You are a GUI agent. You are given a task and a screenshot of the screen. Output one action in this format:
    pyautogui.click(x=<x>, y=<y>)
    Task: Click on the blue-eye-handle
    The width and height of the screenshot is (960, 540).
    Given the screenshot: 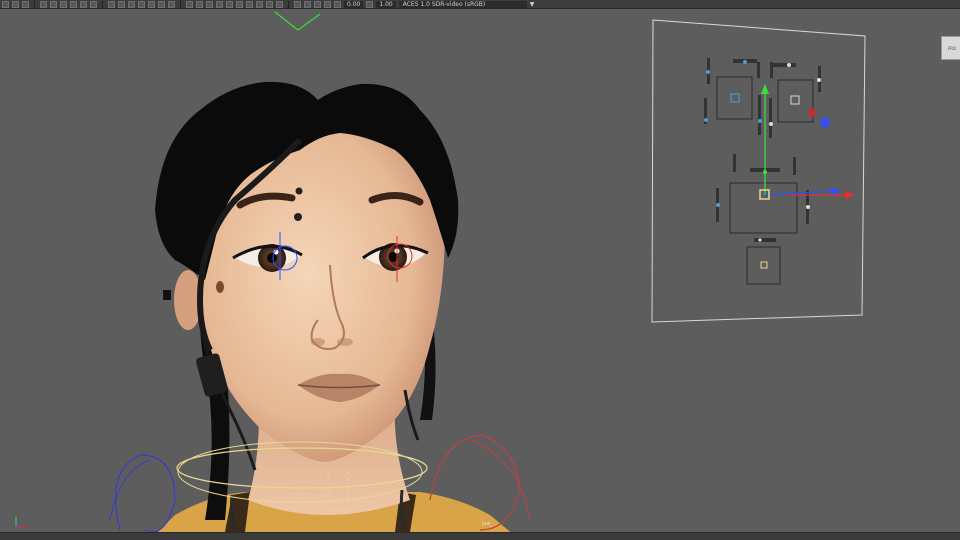 What is the action you would take?
    pyautogui.click(x=825, y=122)
    